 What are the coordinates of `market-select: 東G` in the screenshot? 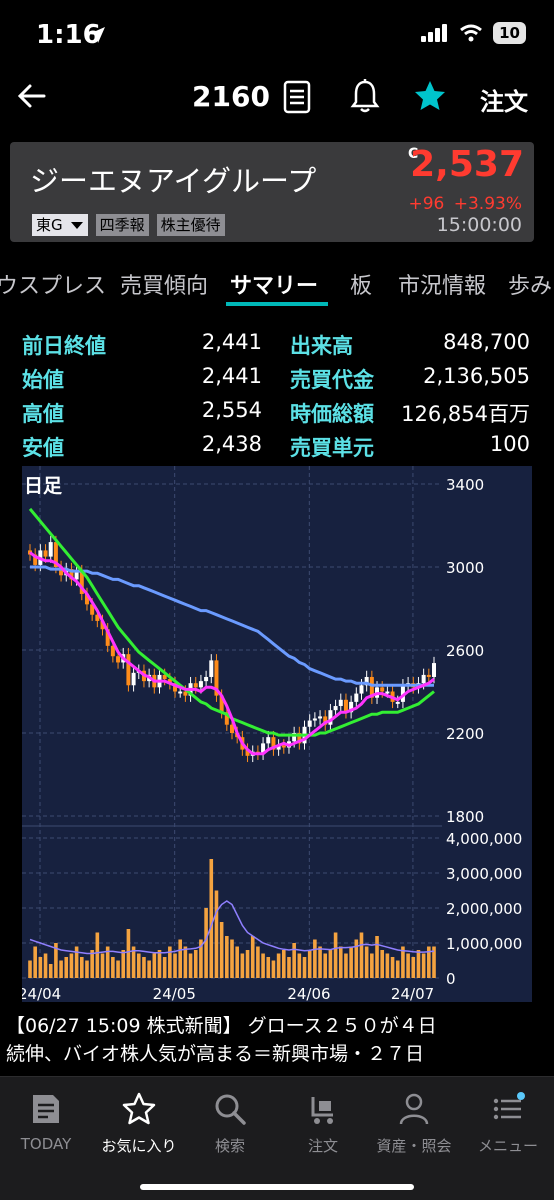 It's located at (60, 225).